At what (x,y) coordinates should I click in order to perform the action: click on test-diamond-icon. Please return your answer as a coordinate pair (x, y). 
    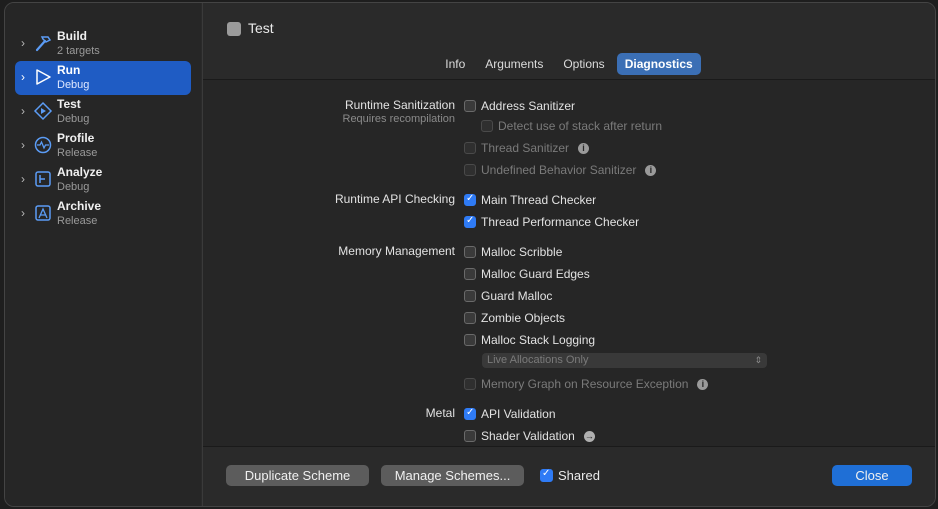
    Looking at the image, I should click on (43, 111).